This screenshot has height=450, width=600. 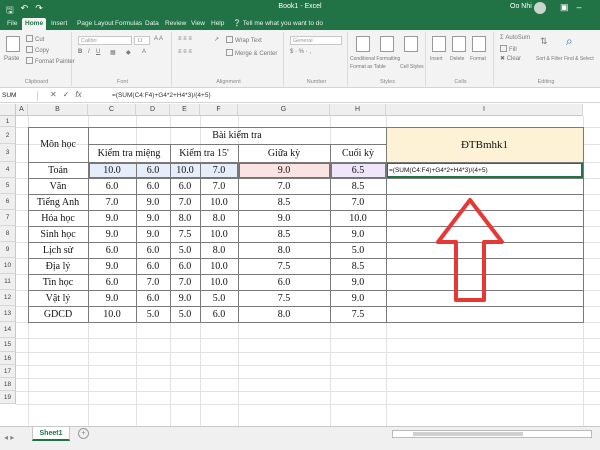 I want to click on formula-input: =(SUM(C4:F4)+G4*2+H4*3)/(4+5), so click(x=161, y=96).